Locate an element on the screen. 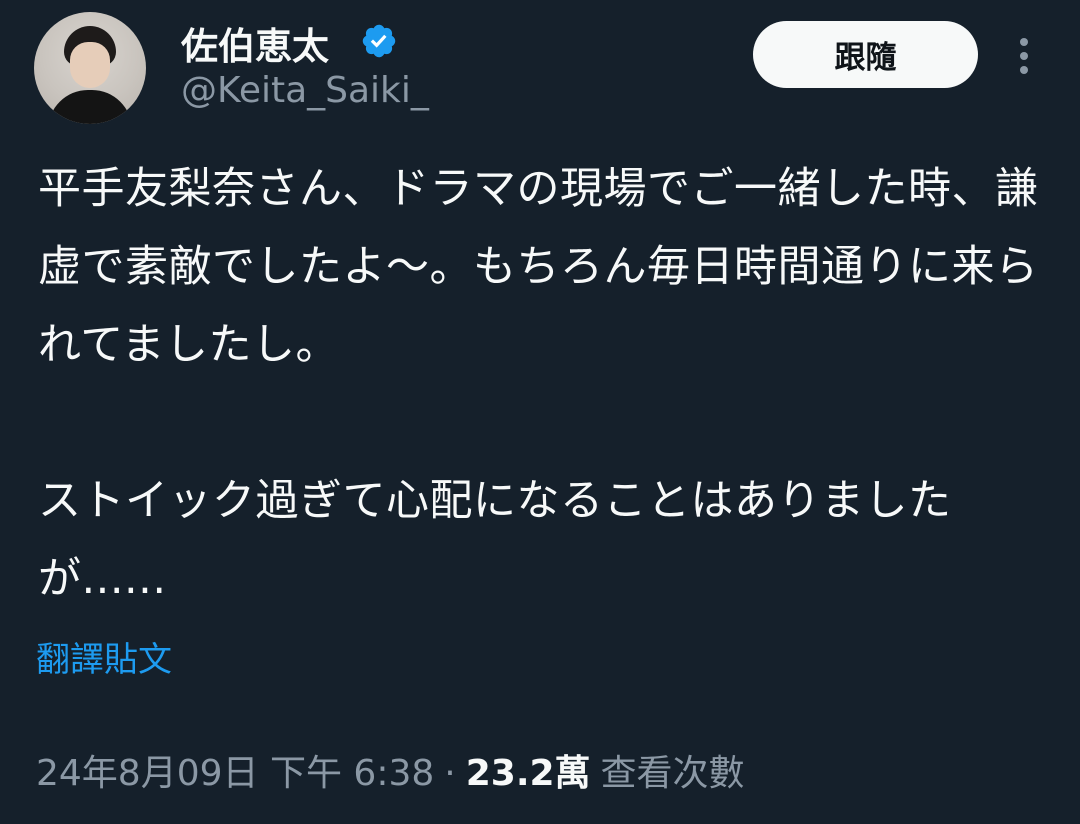 Image resolution: width=1080 pixels, height=824 pixels. views-count: 23.2萬 is located at coordinates (528, 770).